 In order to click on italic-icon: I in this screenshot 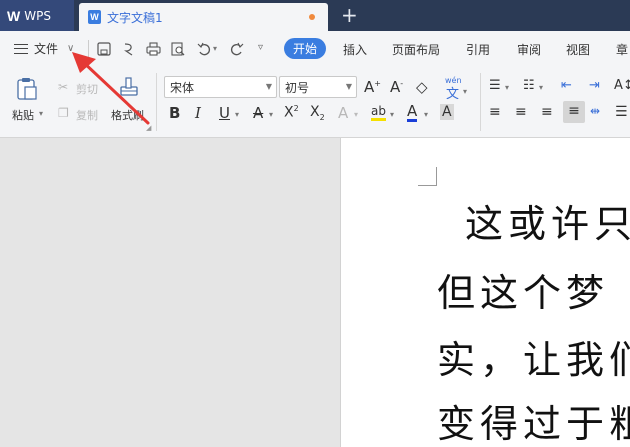, I will do `click(198, 113)`.